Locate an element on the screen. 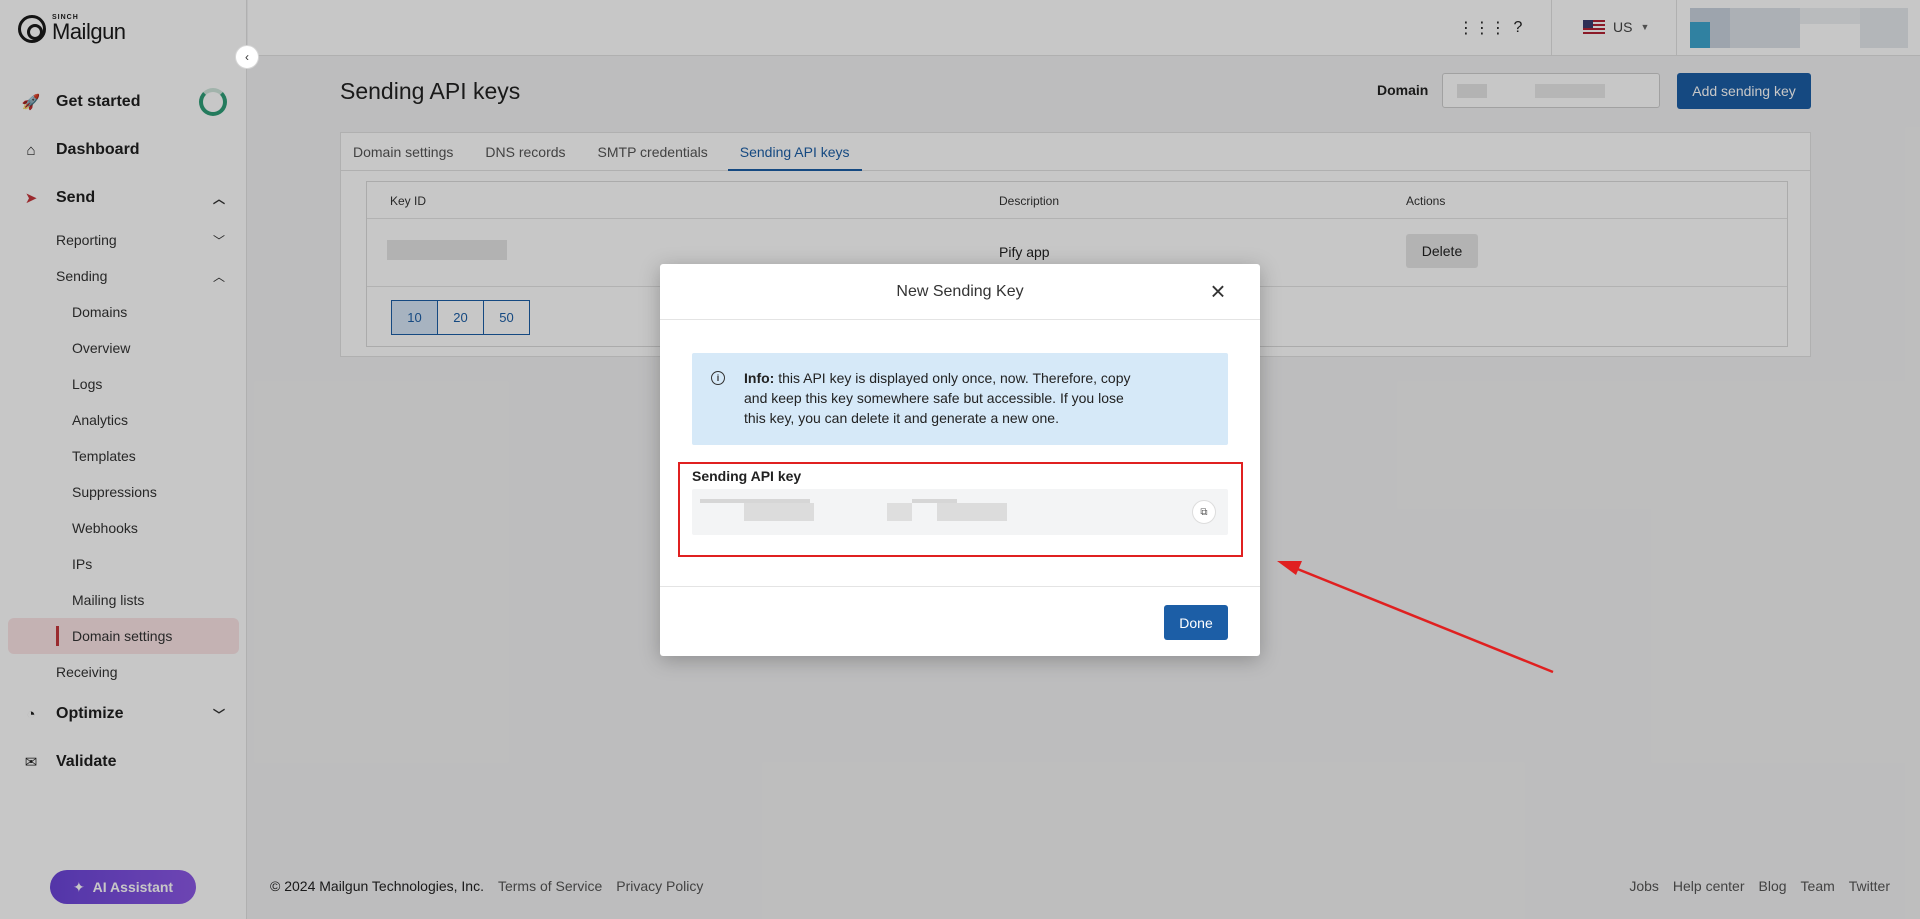  modal-header: New Sending Key × is located at coordinates (960, 292).